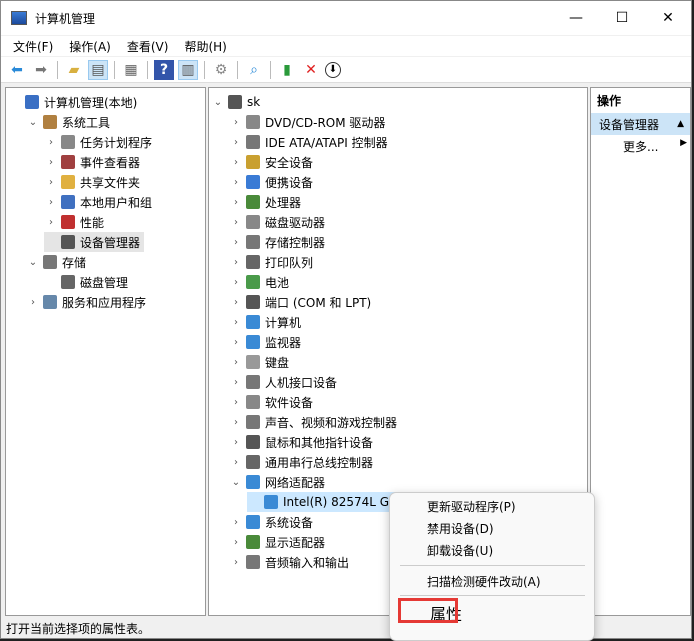 The height and width of the screenshot is (641, 694). Describe the element at coordinates (311, 70) in the screenshot. I see `uninstall-device-icon: ✕` at that location.